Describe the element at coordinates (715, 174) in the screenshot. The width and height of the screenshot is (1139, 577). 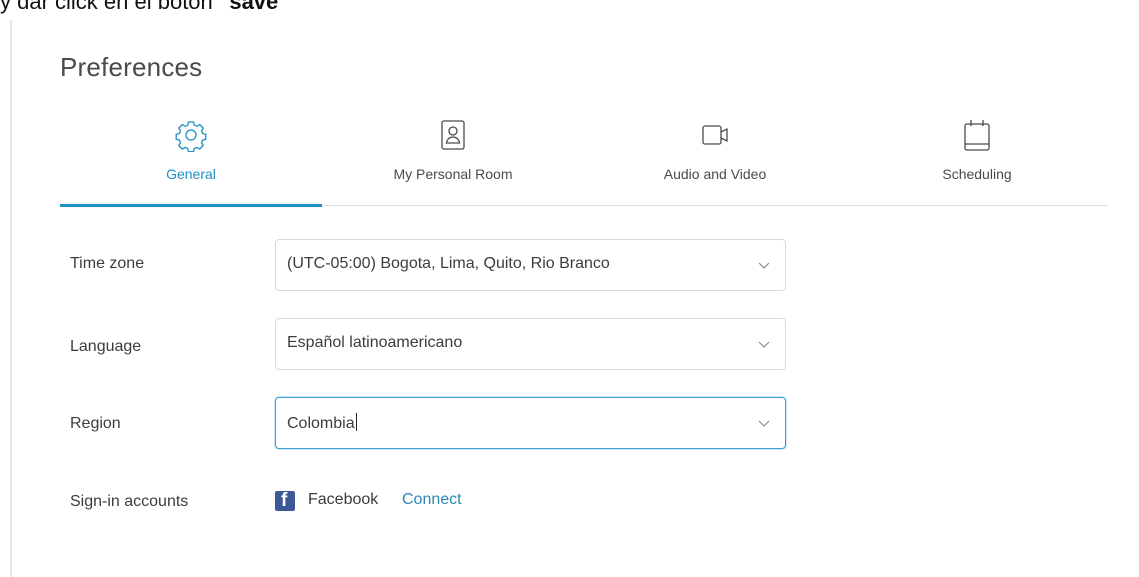
I see `tab-audio-and-video-label: Audio and Video` at that location.